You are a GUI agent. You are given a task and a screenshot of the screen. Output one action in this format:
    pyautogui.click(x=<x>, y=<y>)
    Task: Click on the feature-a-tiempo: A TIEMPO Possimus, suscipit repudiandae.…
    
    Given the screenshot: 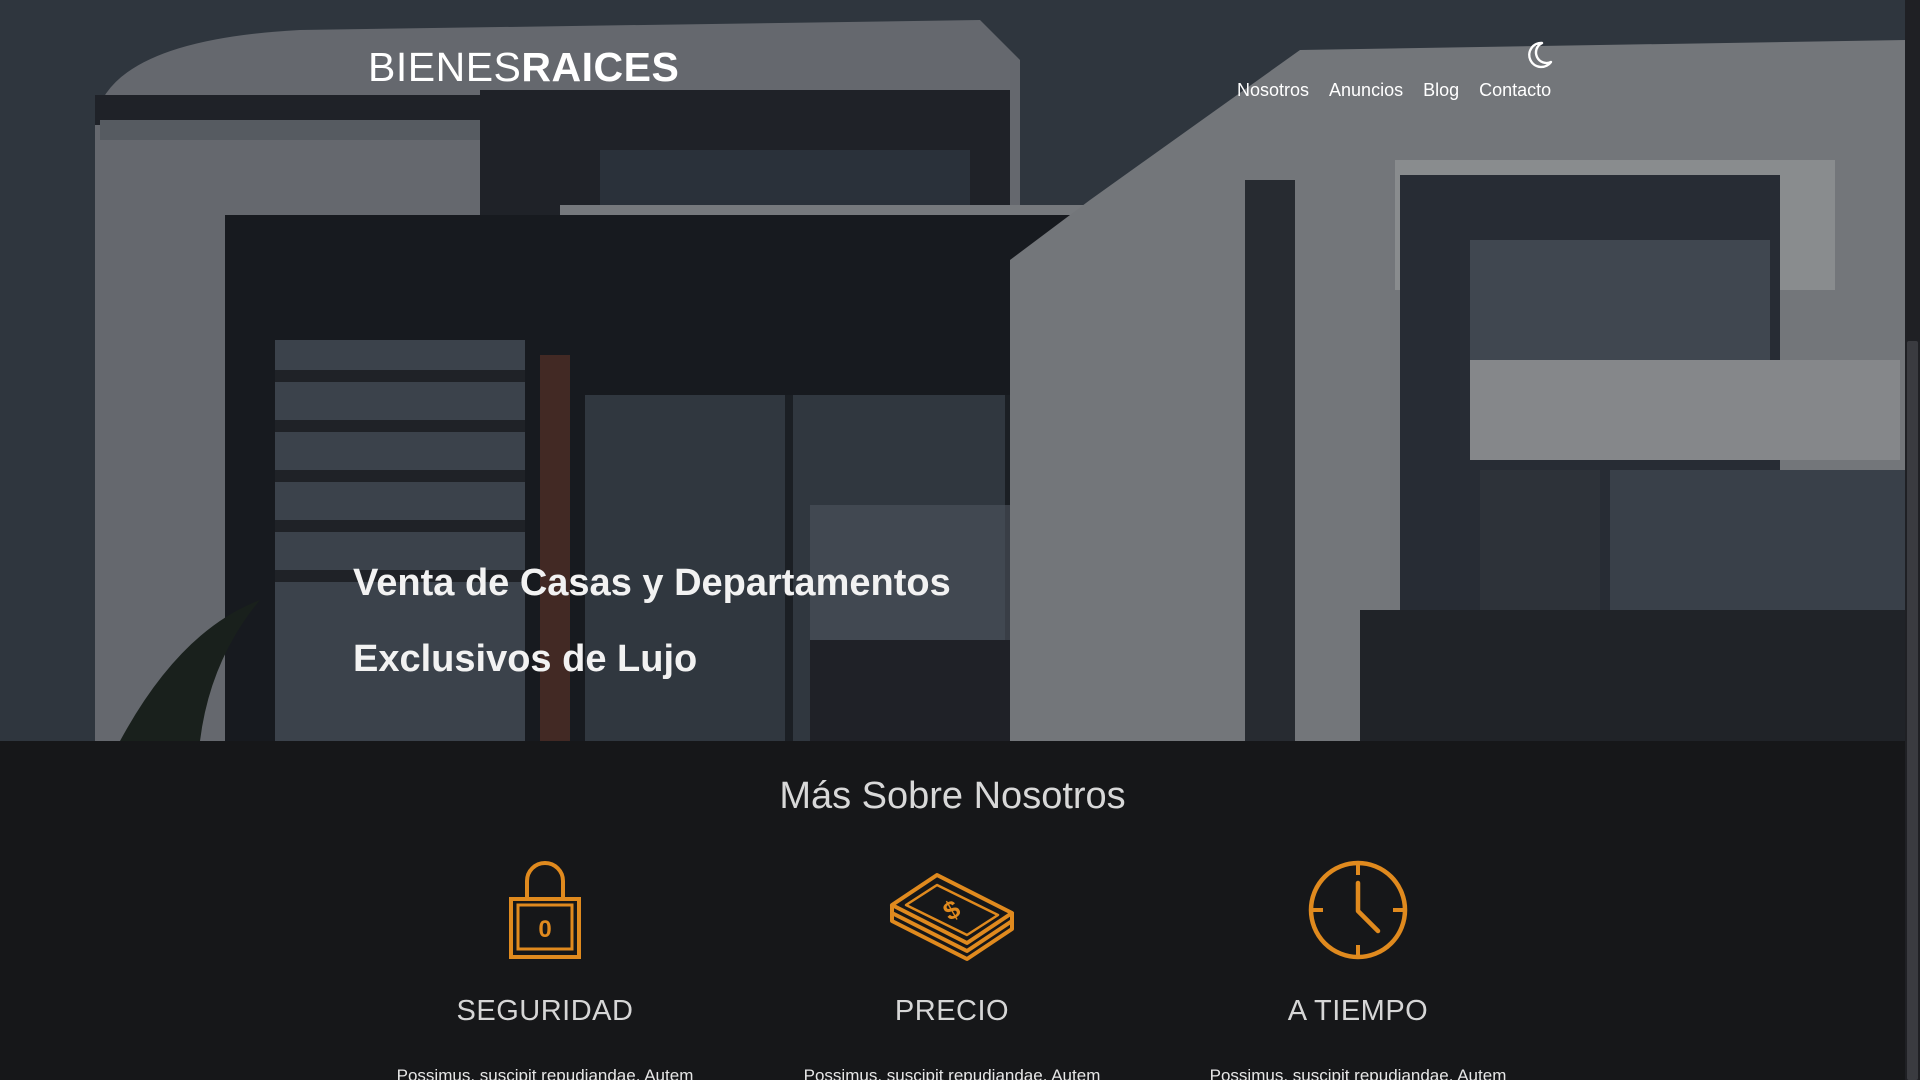 What is the action you would take?
    pyautogui.click(x=1358, y=967)
    